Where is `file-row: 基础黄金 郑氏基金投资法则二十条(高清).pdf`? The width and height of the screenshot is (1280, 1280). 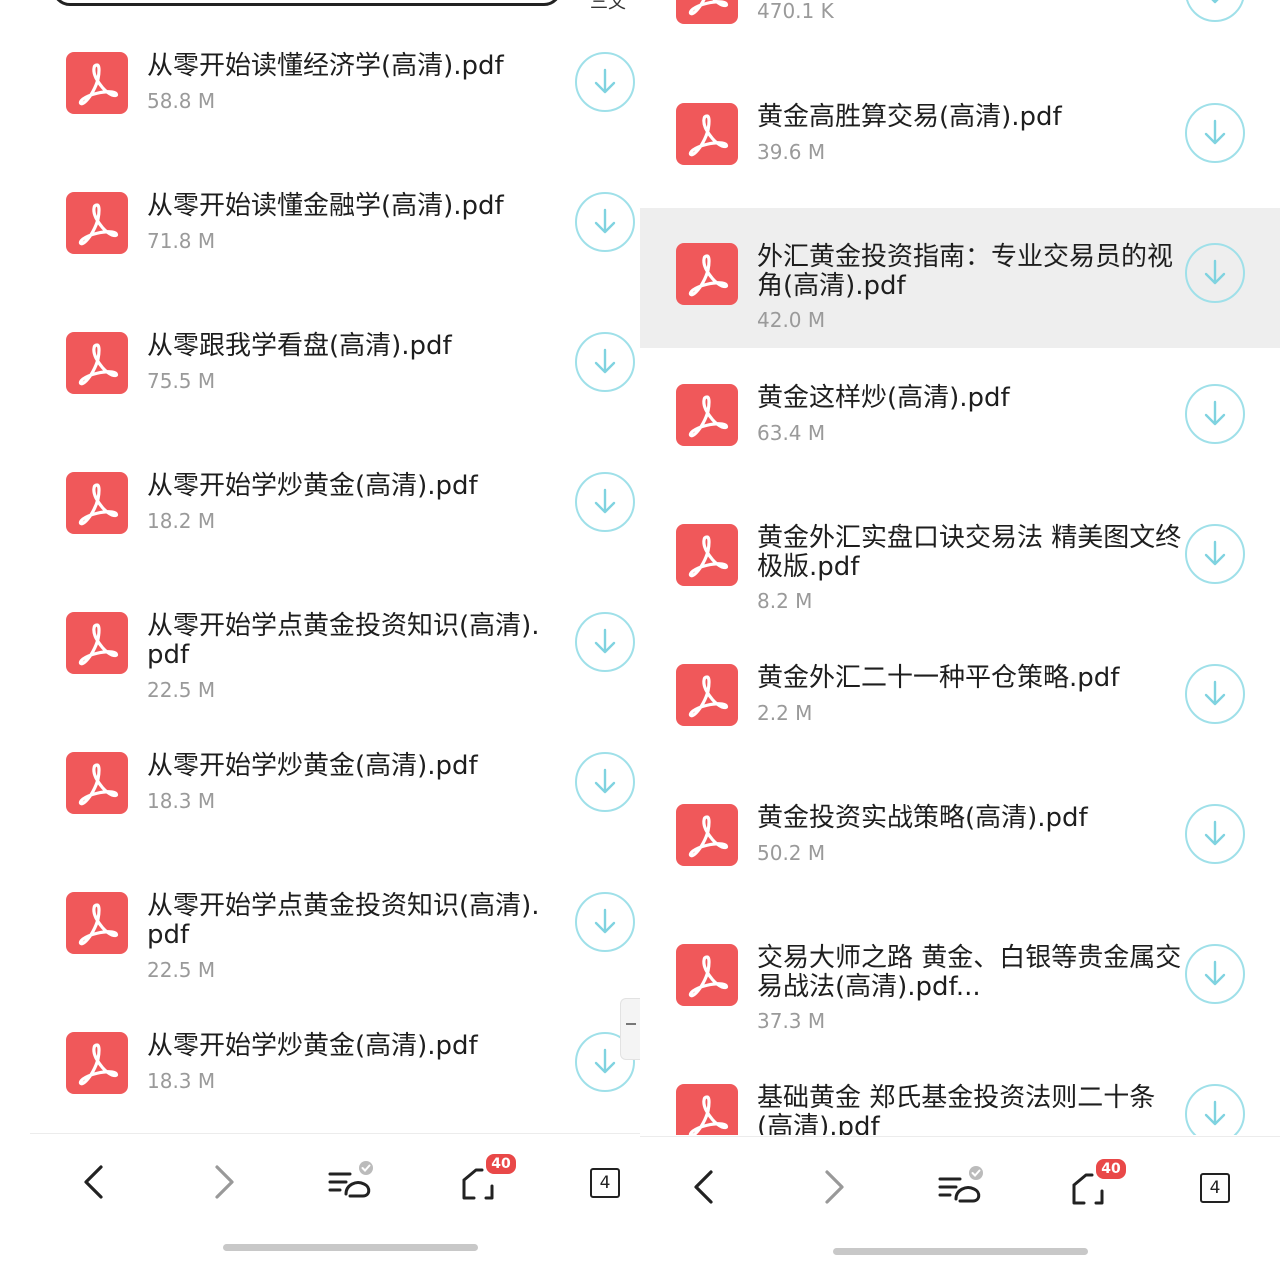 file-row: 基础黄金 郑氏基金投资法则二十条(高清).pdf is located at coordinates (960, 1089).